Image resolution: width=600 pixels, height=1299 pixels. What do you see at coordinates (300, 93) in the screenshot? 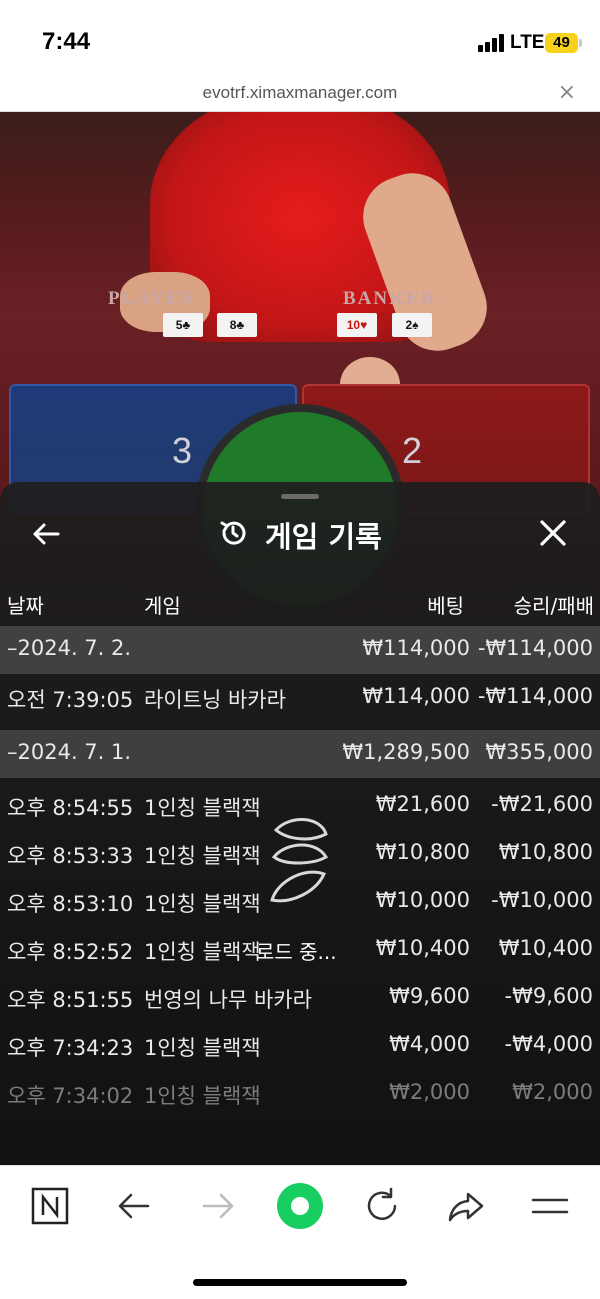
I see `url-text: evotrf.ximaxmanager.com` at bounding box center [300, 93].